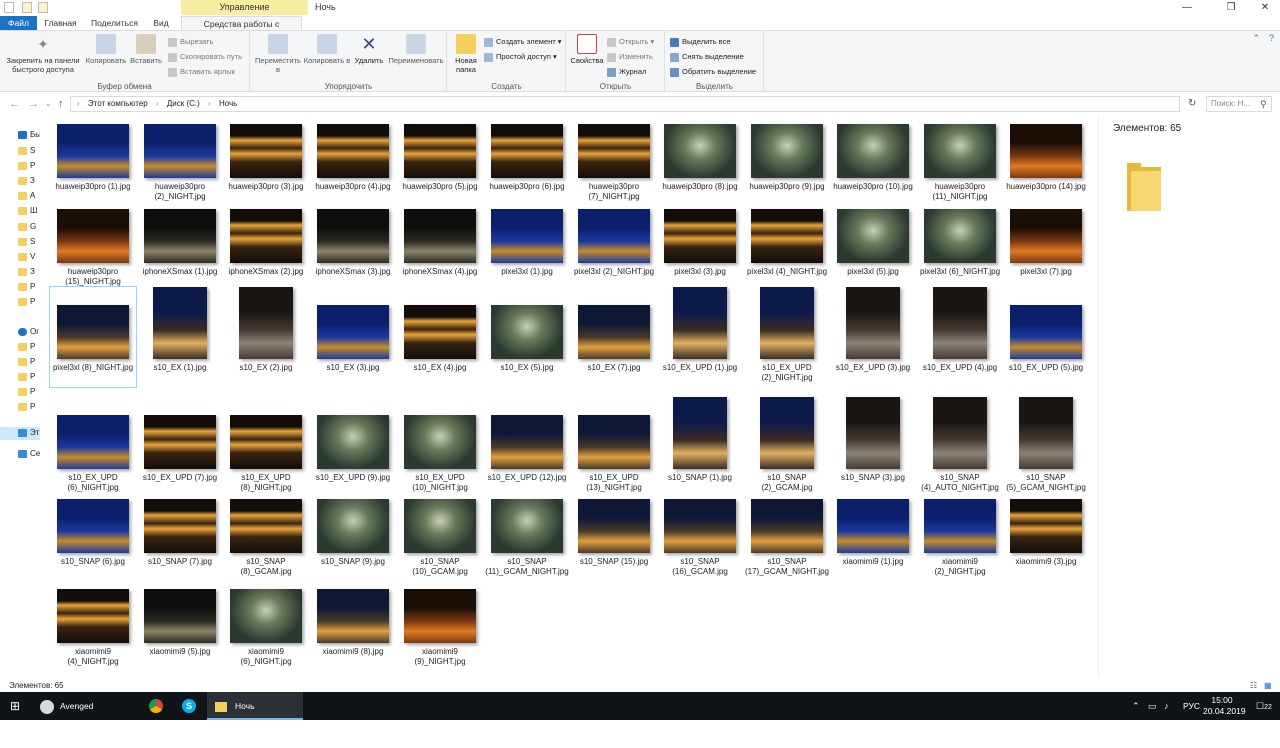  I want to click on file-item: huaweip30pro (6).jpg, so click(527, 159).